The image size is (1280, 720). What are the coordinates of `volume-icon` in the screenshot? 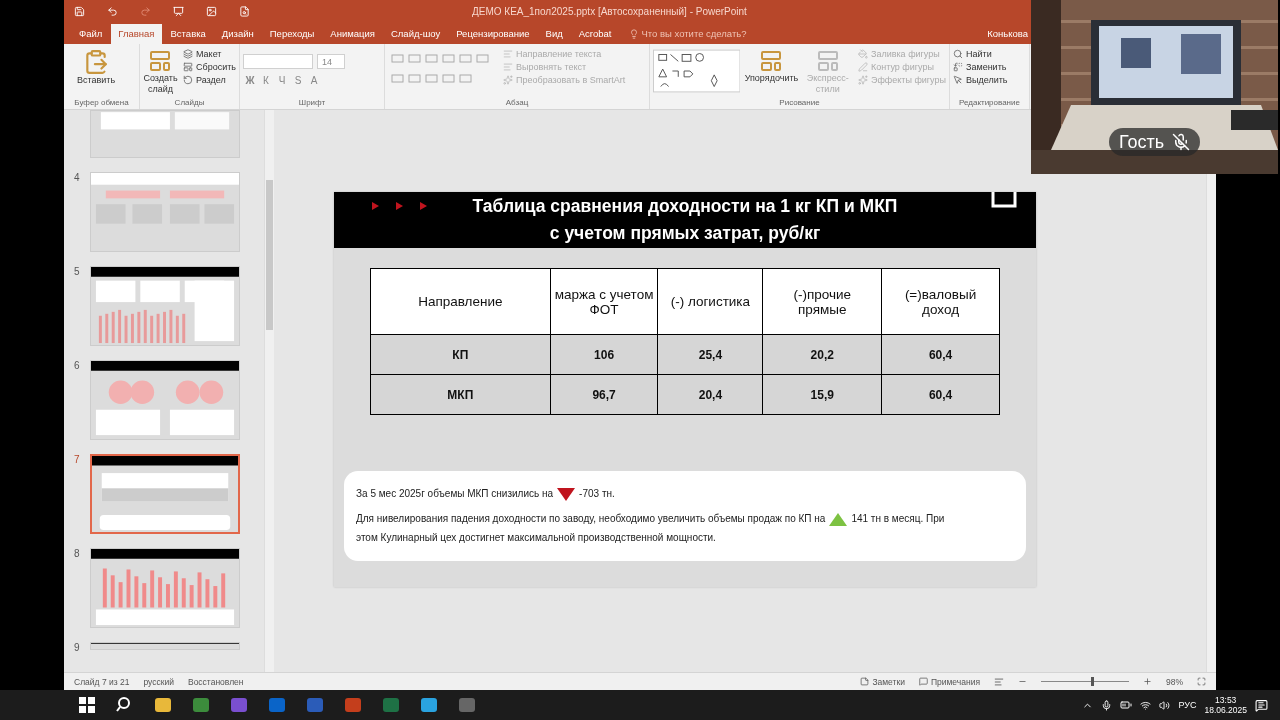 It's located at (1165, 705).